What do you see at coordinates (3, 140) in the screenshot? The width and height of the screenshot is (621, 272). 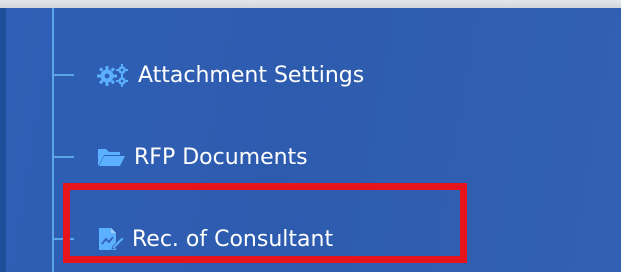 I see `sidebar-left-rail` at bounding box center [3, 140].